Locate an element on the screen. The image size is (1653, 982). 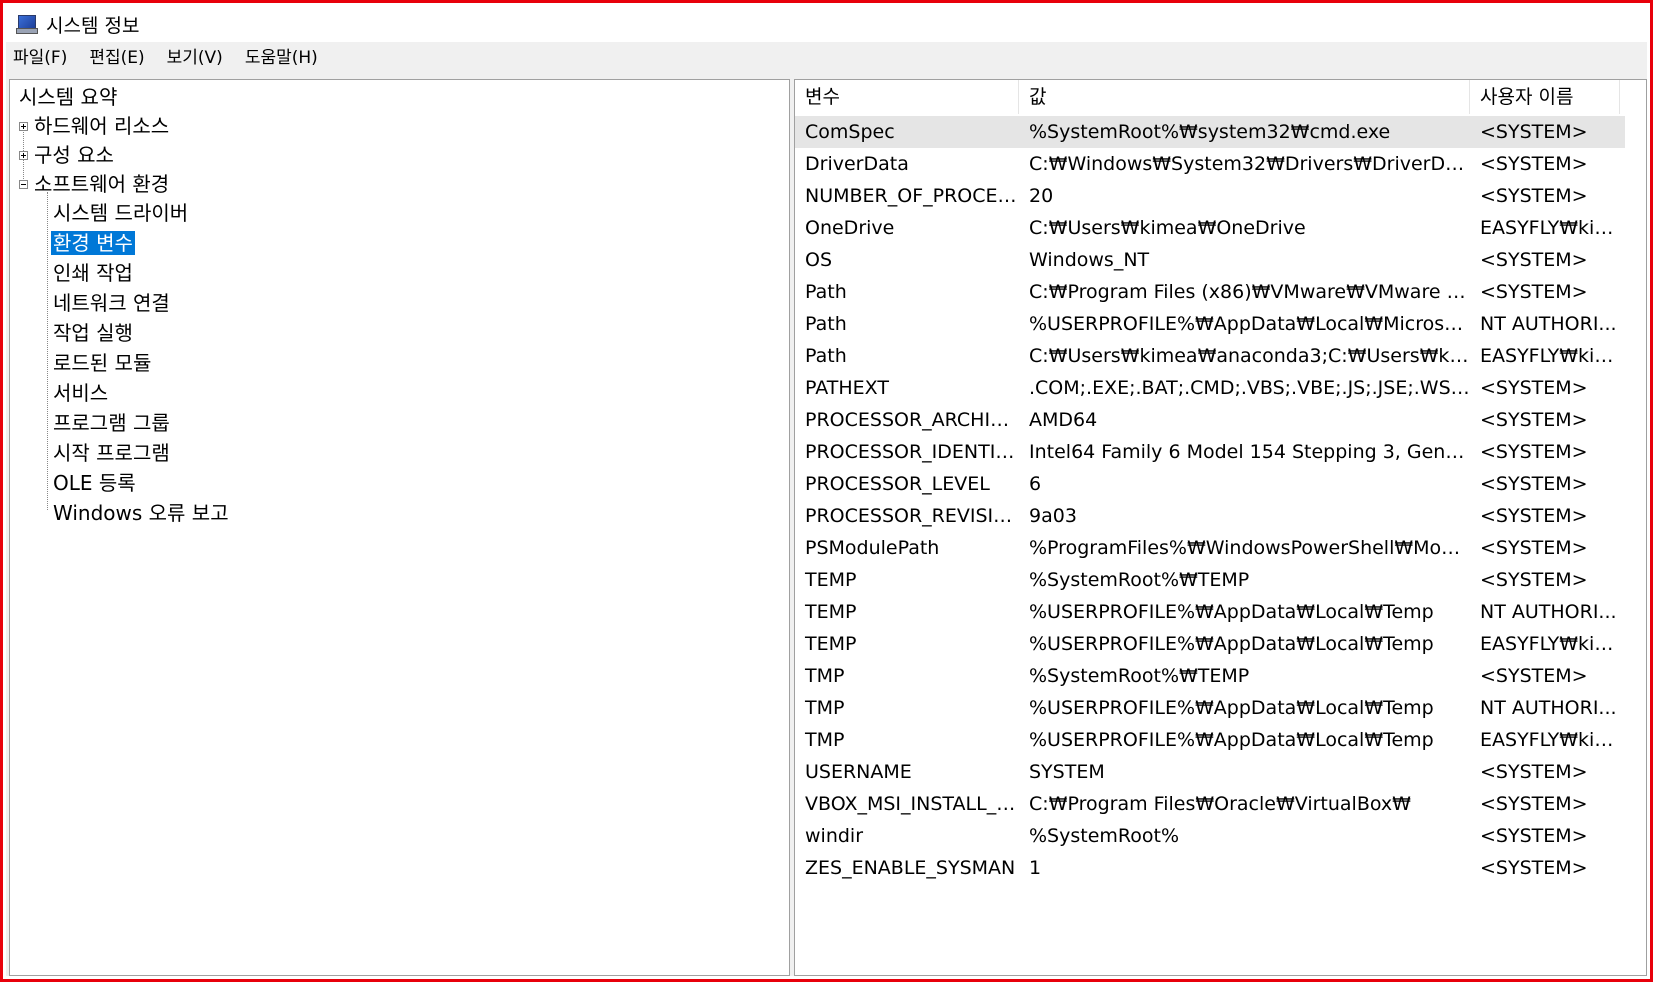
tree-connector is located at coordinates (47, 351).